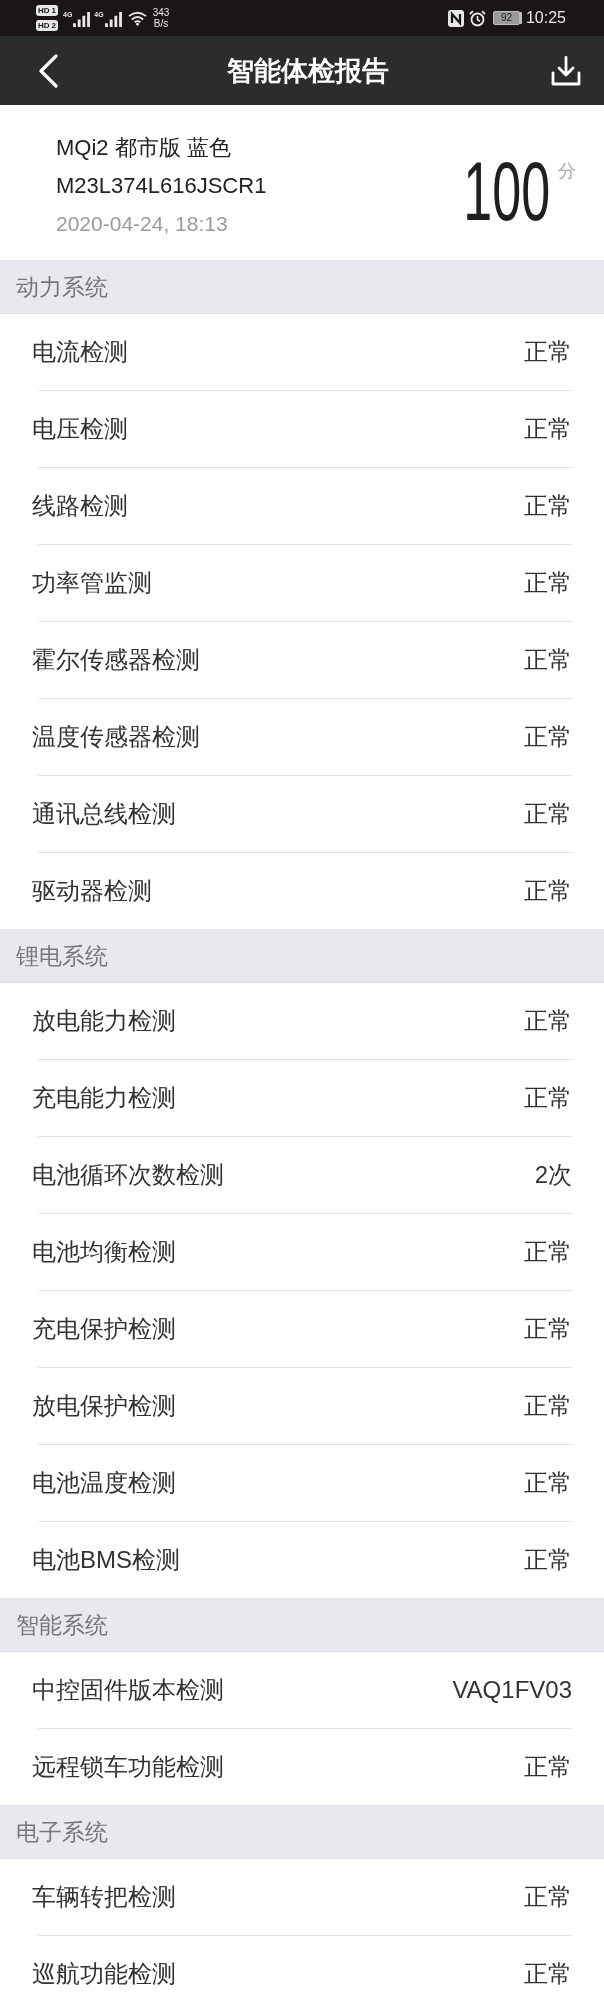 This screenshot has height=2000, width=604. Describe the element at coordinates (161, 12) in the screenshot. I see `network-speed-value: 343` at that location.